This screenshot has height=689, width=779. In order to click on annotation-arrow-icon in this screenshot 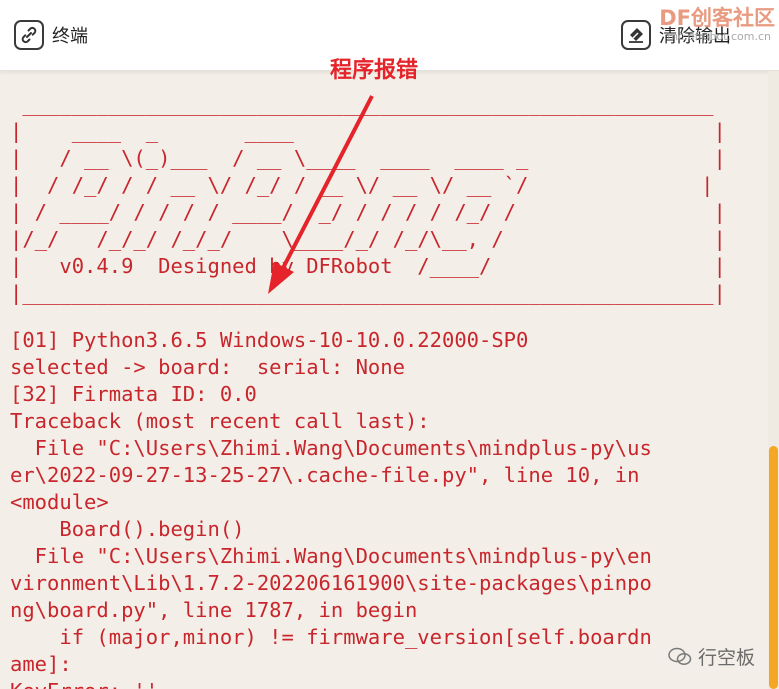, I will do `click(321, 194)`.